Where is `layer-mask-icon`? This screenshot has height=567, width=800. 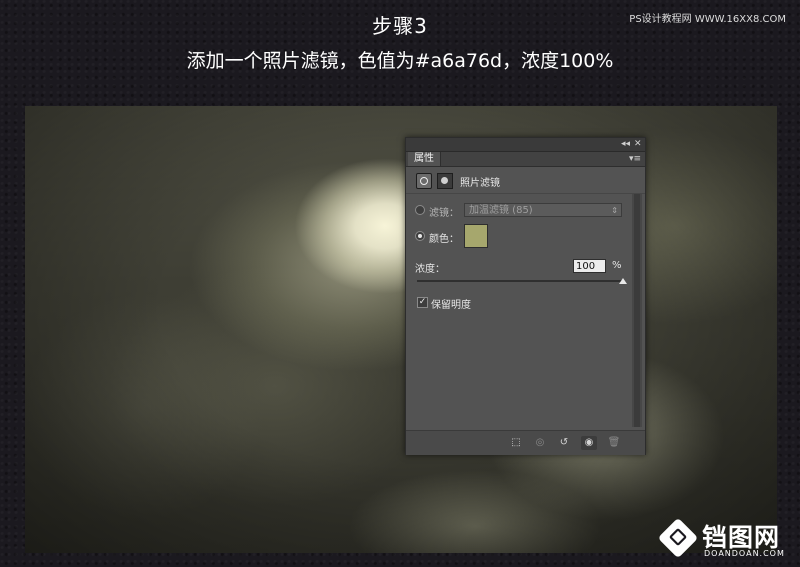 layer-mask-icon is located at coordinates (445, 181).